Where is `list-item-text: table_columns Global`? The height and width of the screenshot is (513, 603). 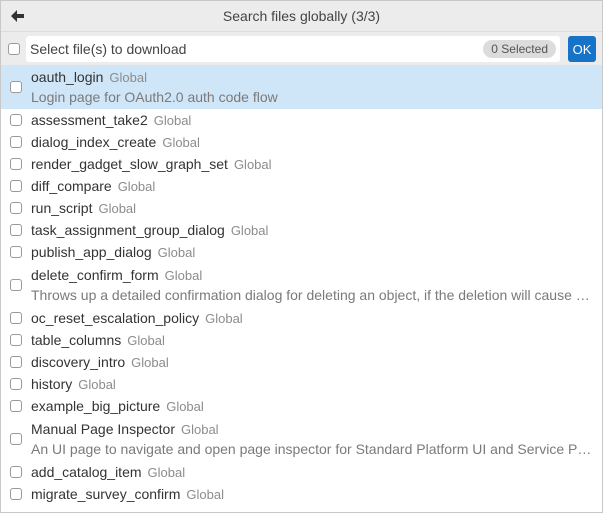 list-item-text: table_columns Global is located at coordinates (312, 340).